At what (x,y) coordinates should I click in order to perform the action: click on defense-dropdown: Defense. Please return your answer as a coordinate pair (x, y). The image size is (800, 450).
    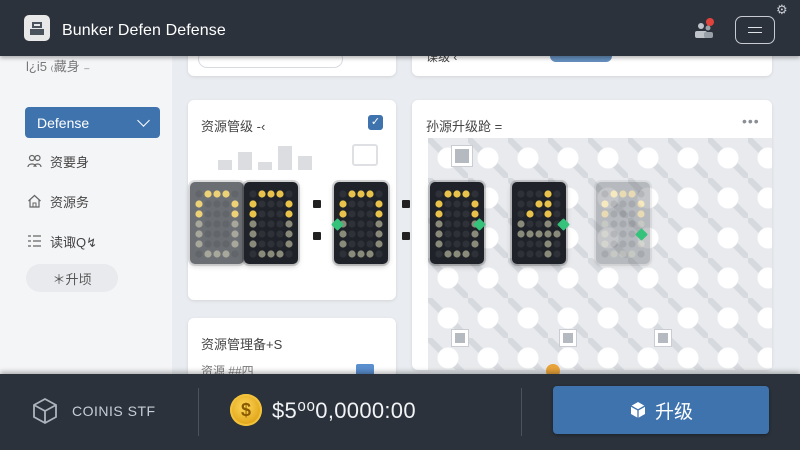
    Looking at the image, I should click on (92, 122).